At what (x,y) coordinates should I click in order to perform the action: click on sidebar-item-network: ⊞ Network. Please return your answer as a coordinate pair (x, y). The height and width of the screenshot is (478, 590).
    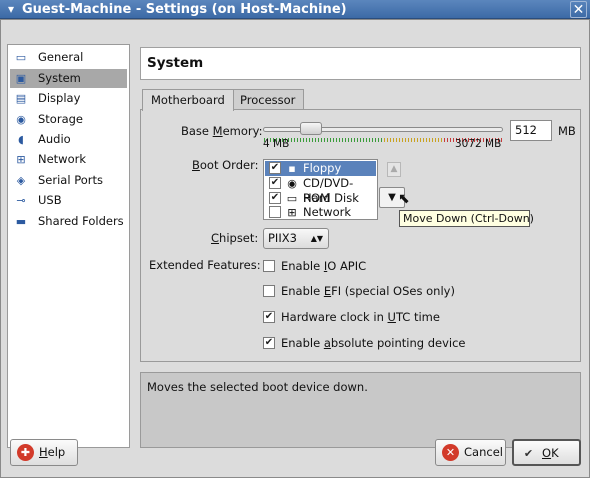
    Looking at the image, I should click on (68, 159).